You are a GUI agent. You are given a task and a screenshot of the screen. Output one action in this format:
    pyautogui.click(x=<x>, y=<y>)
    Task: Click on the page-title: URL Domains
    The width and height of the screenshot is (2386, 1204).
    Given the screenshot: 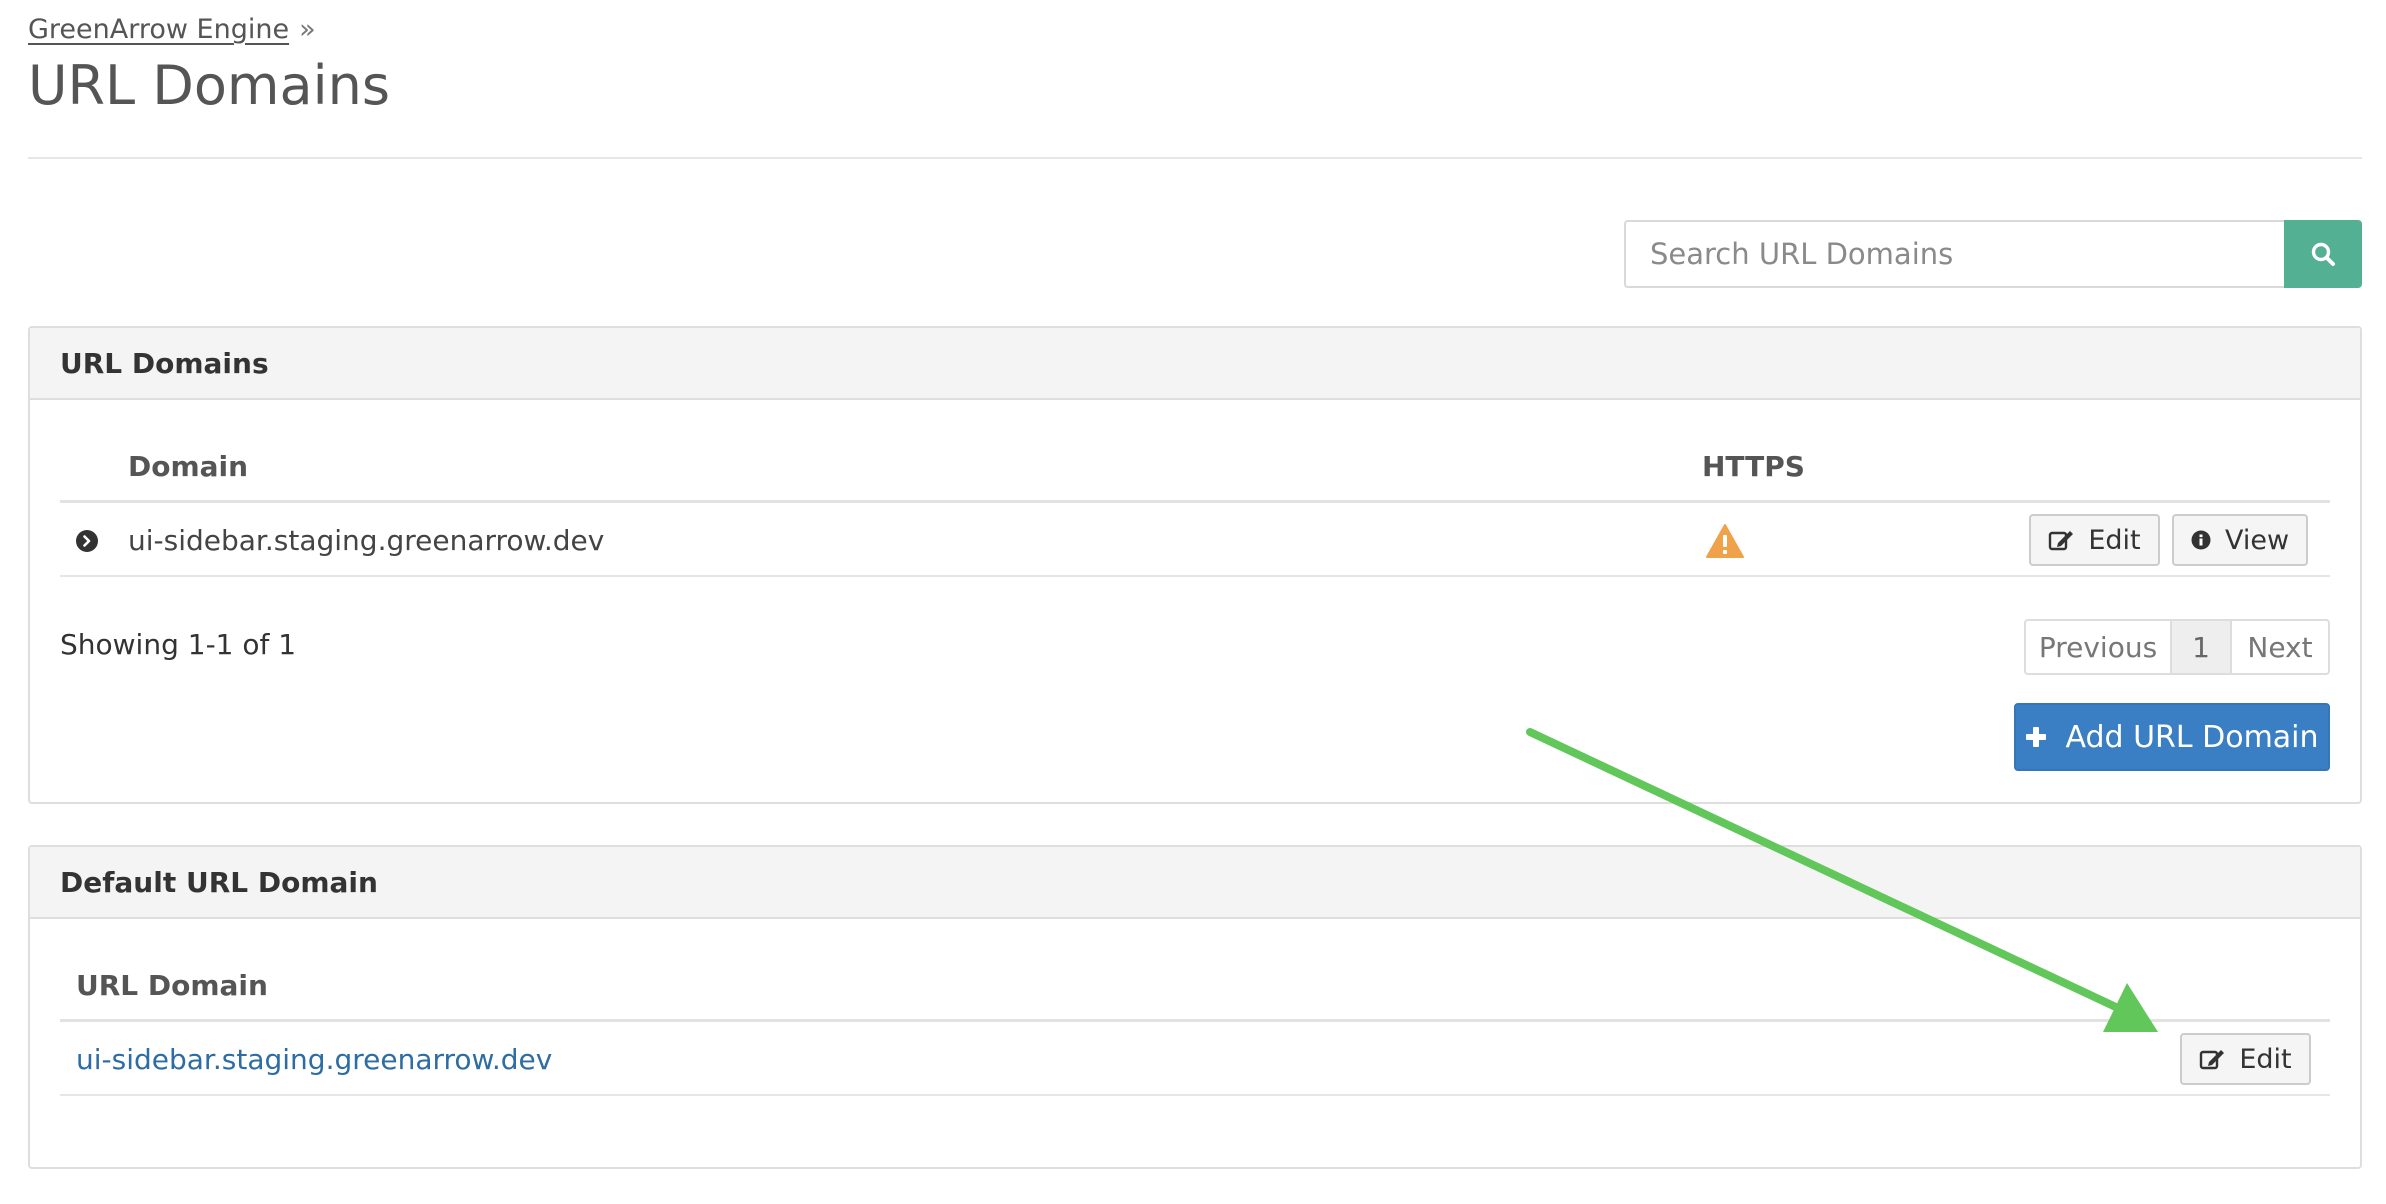 What is the action you would take?
    pyautogui.click(x=209, y=85)
    